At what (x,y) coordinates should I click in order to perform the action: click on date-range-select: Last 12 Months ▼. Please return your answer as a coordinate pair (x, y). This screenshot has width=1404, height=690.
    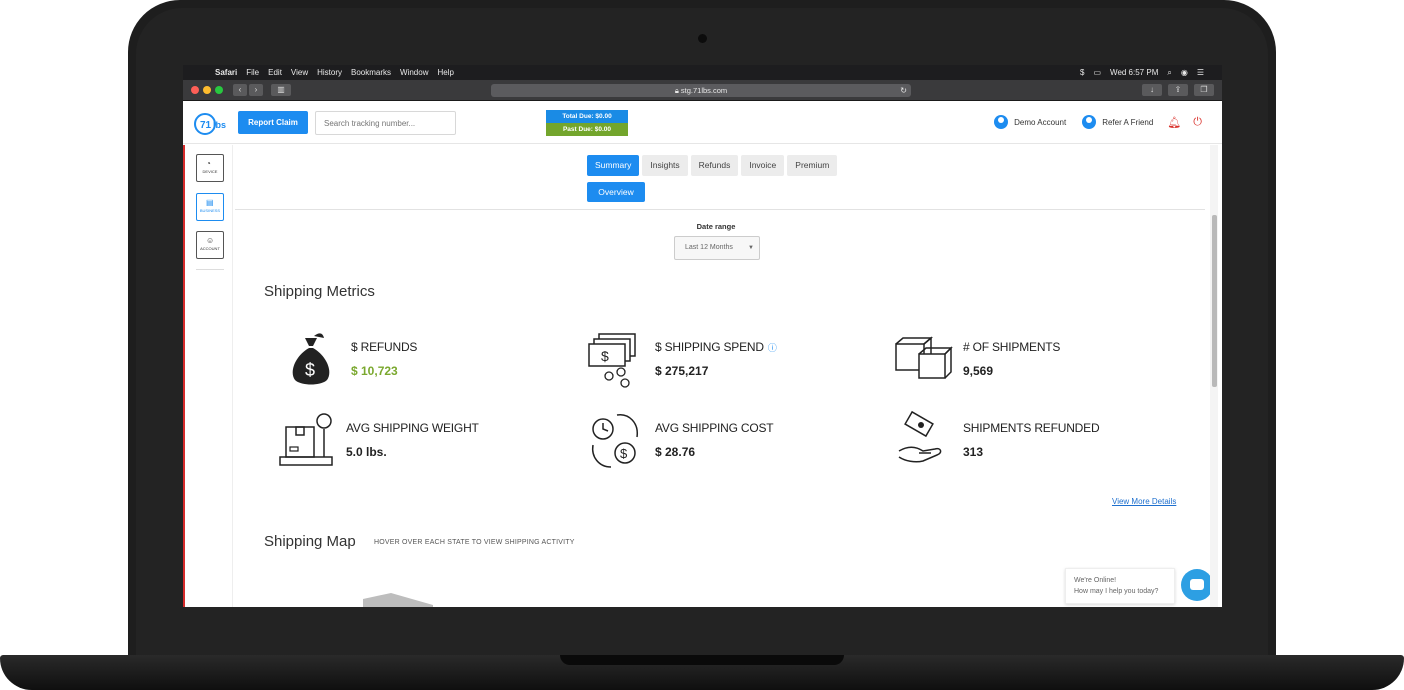
    Looking at the image, I should click on (717, 248).